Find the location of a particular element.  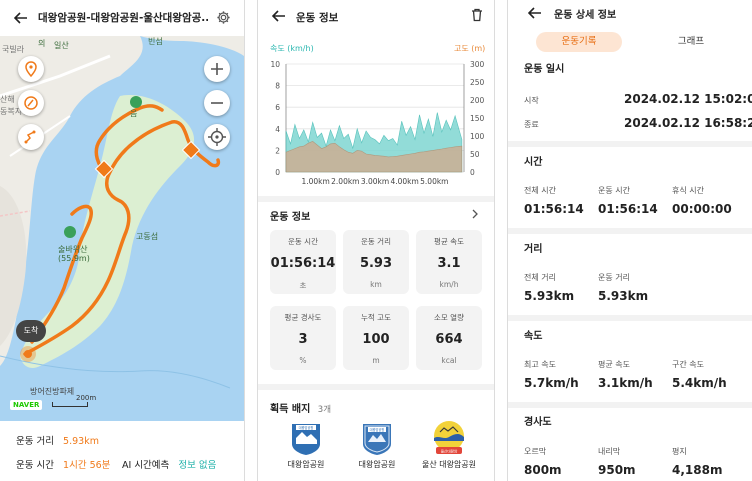

avg-speed-label: 평균 속도 is located at coordinates (614, 364).